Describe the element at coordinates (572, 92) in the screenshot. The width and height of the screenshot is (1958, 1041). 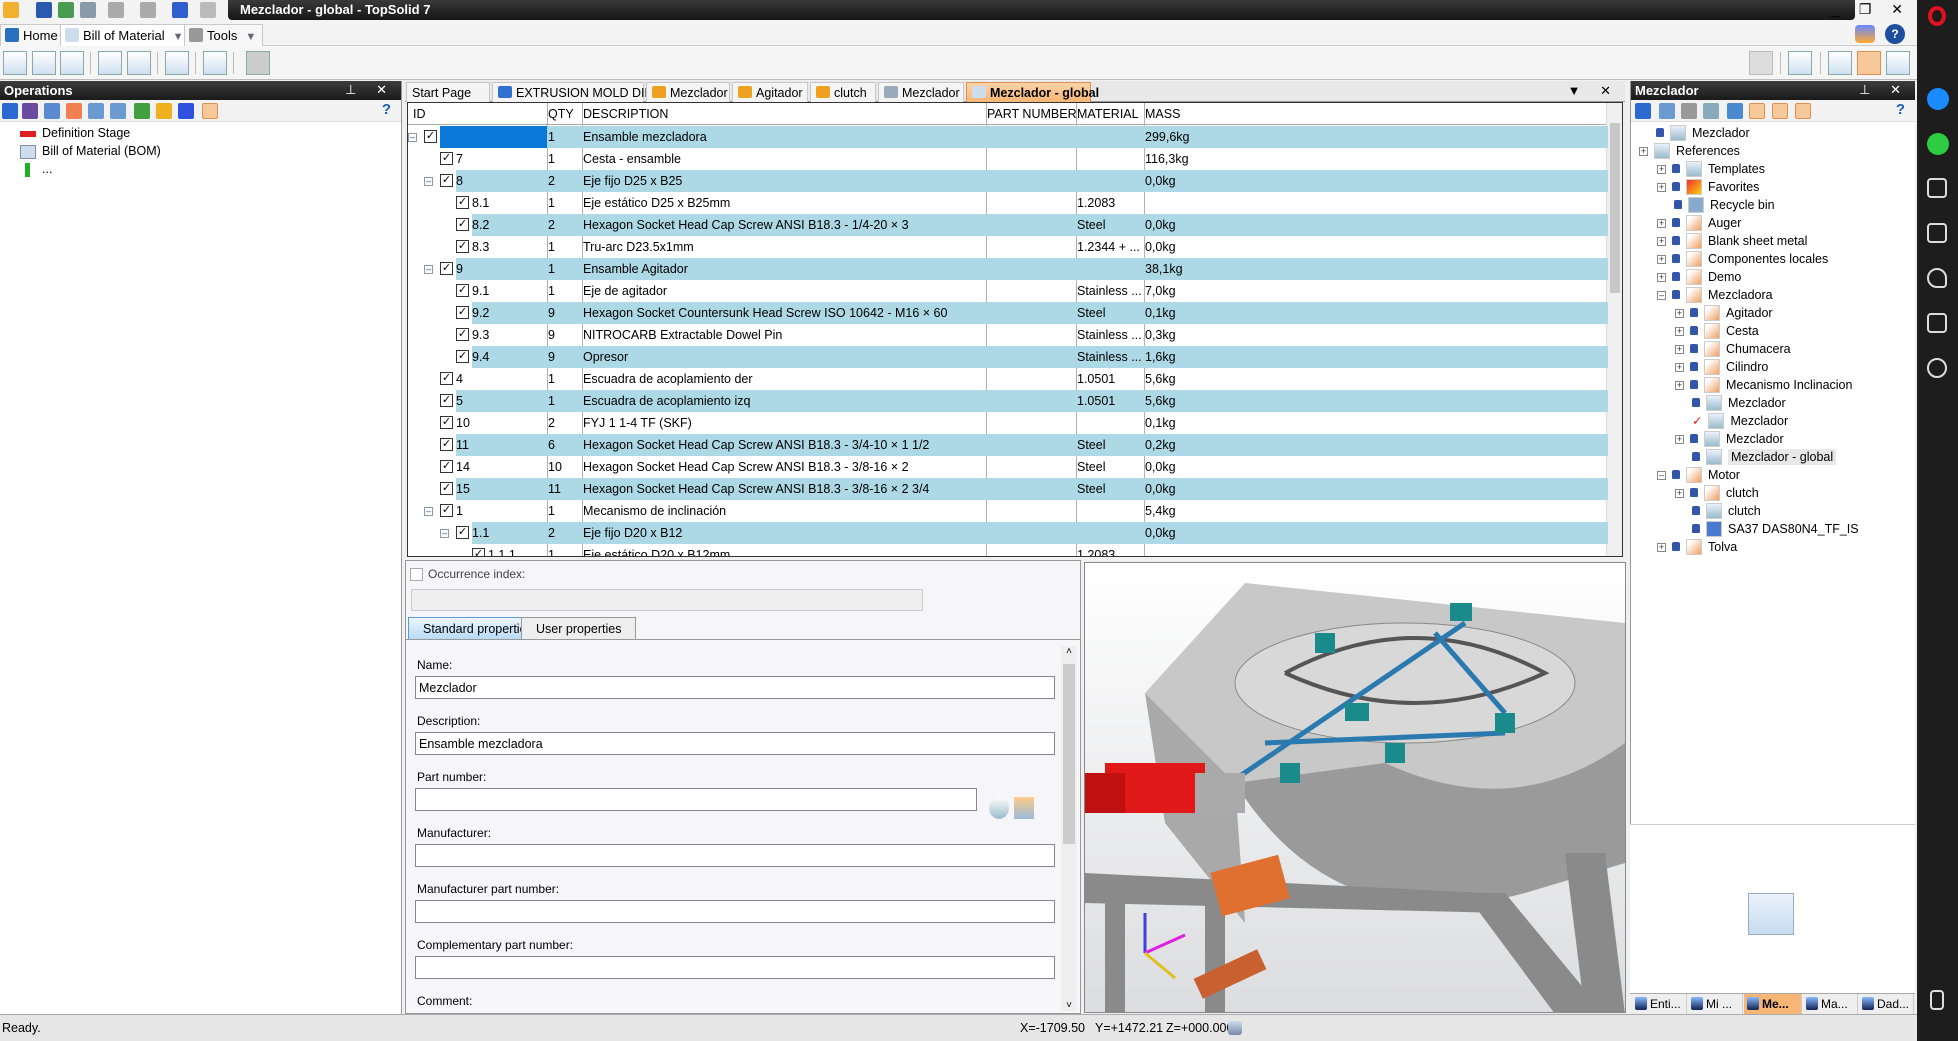
I see `doc-tab: EXTRUSION MOLD DIE` at that location.